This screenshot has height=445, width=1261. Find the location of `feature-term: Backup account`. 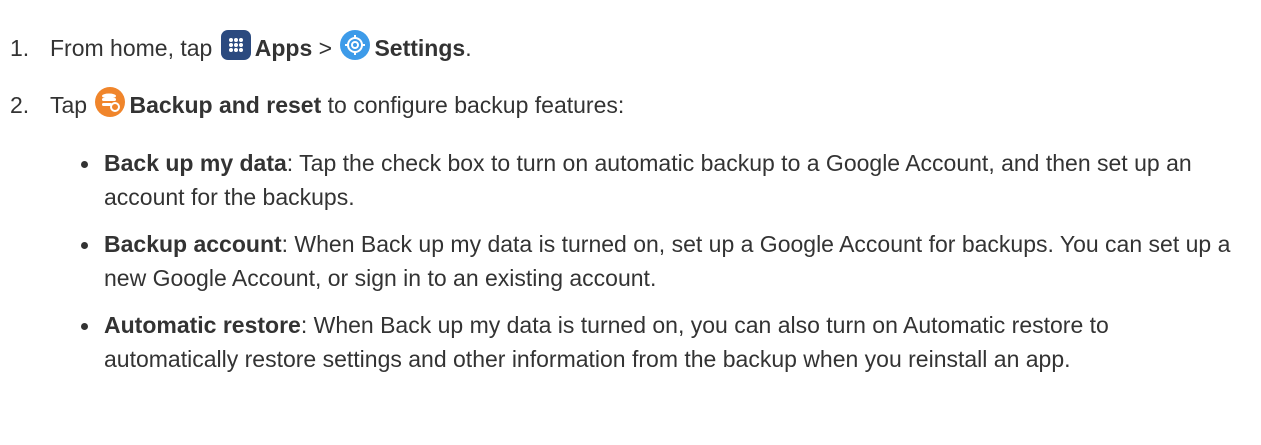

feature-term: Backup account is located at coordinates (193, 244).